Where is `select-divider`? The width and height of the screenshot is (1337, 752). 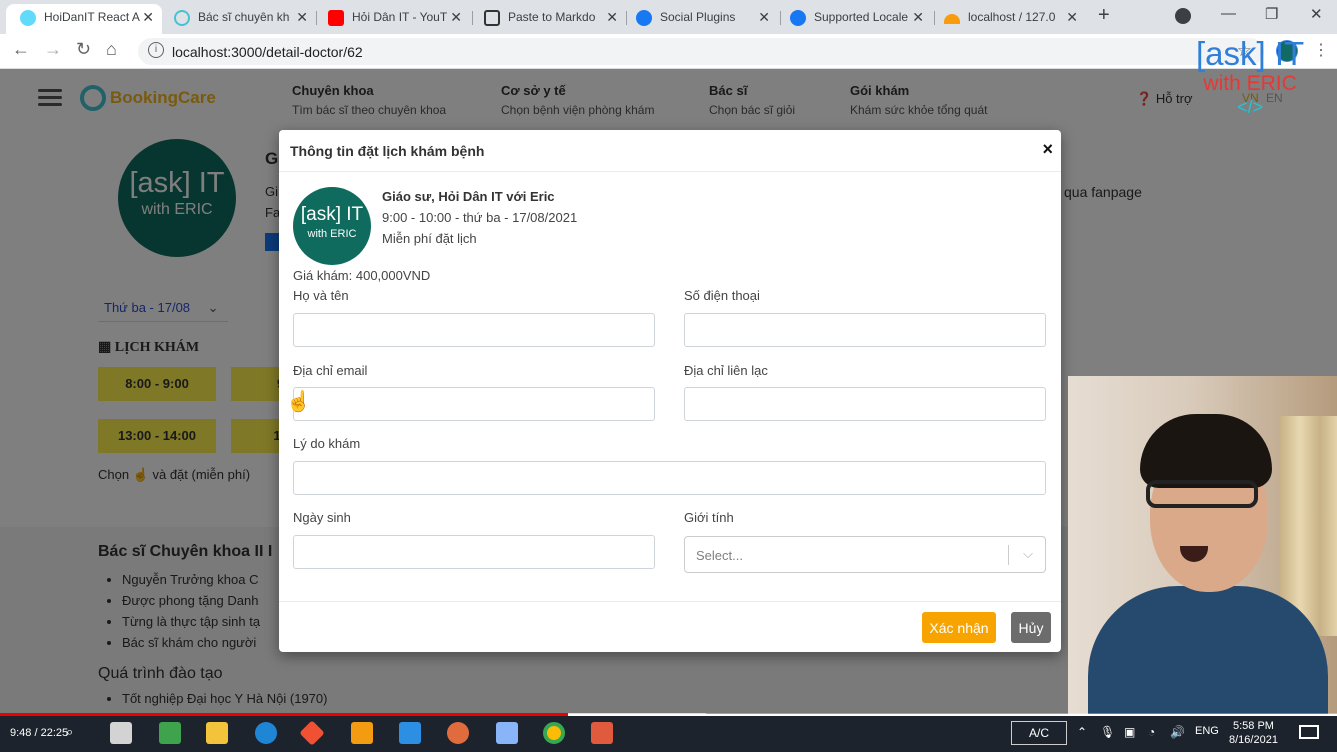 select-divider is located at coordinates (1008, 555).